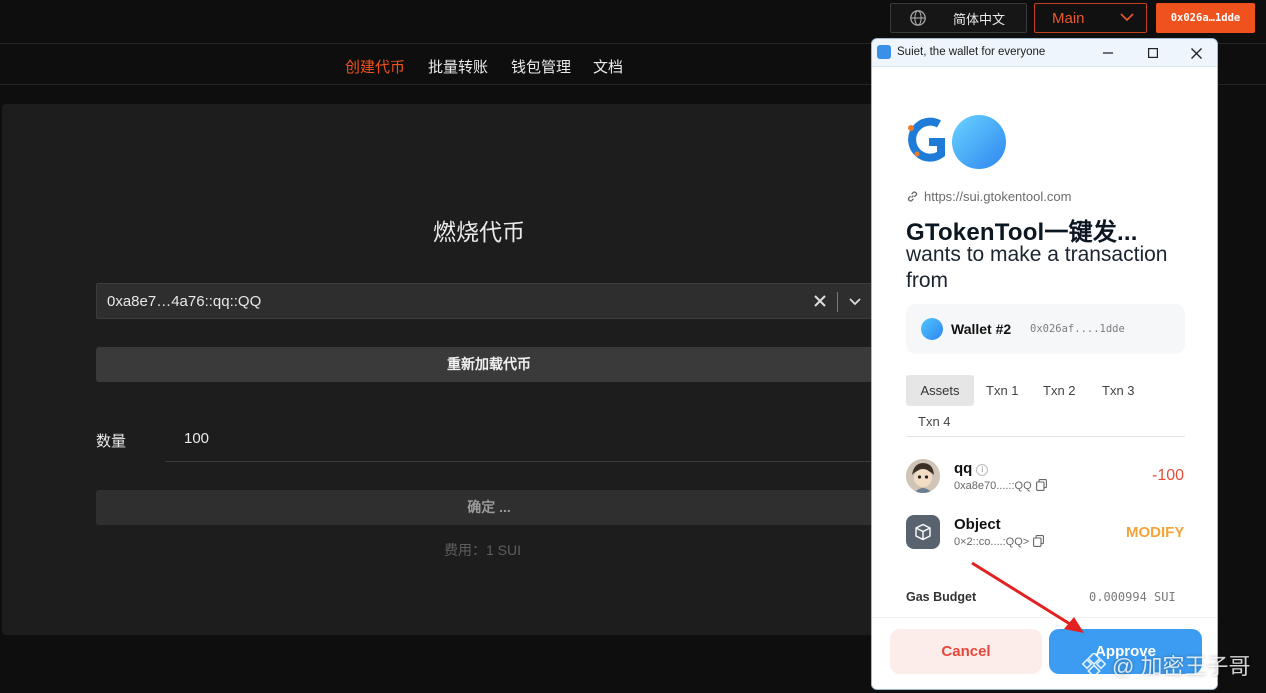 This screenshot has height=693, width=1266. I want to click on asset-address: 0xa8e70....::QQ, so click(1000, 485).